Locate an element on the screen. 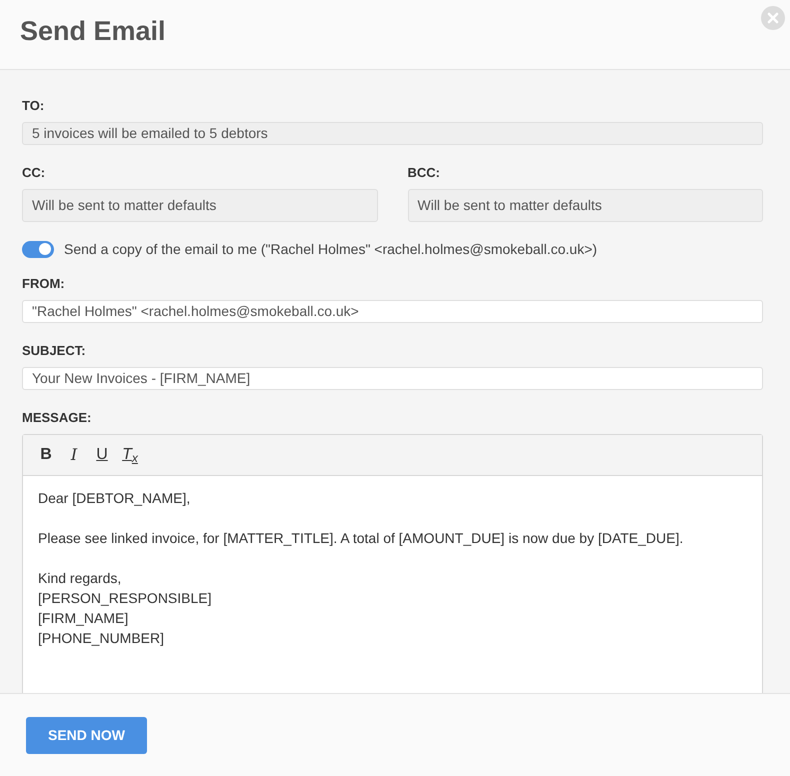 The height and width of the screenshot is (776, 790). message-line: Dear [DEBTOR_NAME], is located at coordinates (115, 498).